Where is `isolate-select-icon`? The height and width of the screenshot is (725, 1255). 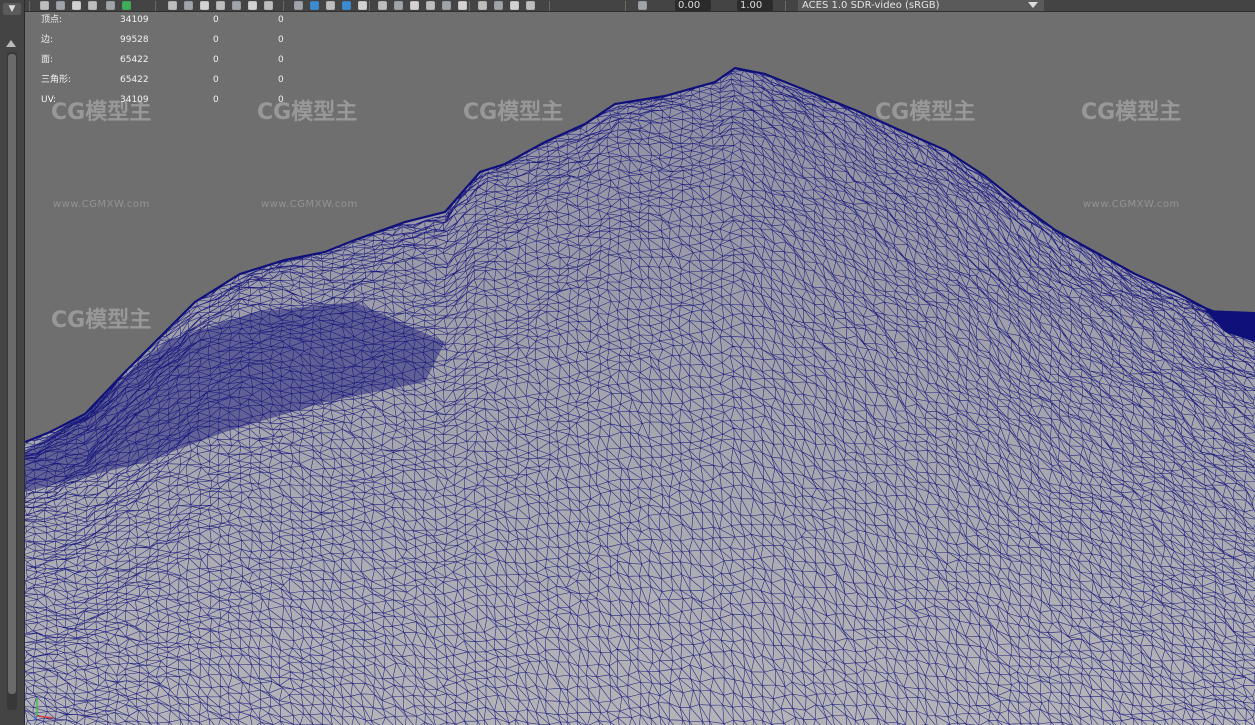
isolate-select-icon is located at coordinates (482, 5).